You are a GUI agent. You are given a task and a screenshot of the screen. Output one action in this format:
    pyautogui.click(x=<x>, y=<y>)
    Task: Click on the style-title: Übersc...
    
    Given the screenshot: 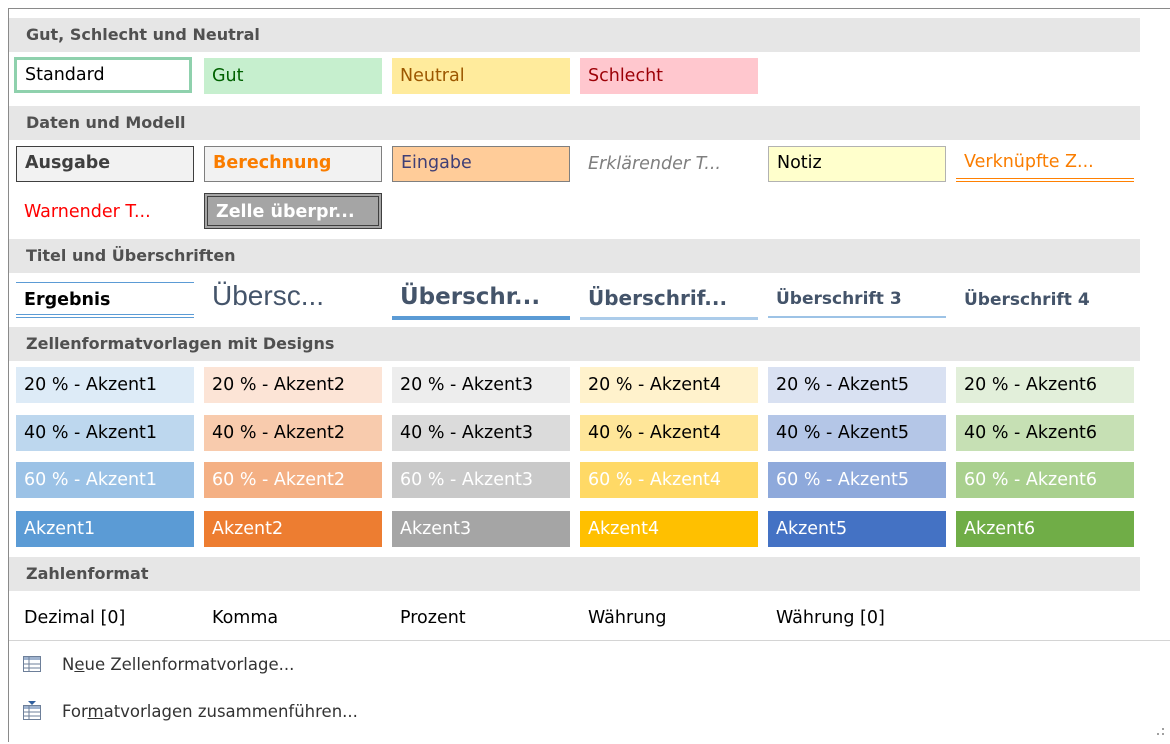 What is the action you would take?
    pyautogui.click(x=293, y=296)
    